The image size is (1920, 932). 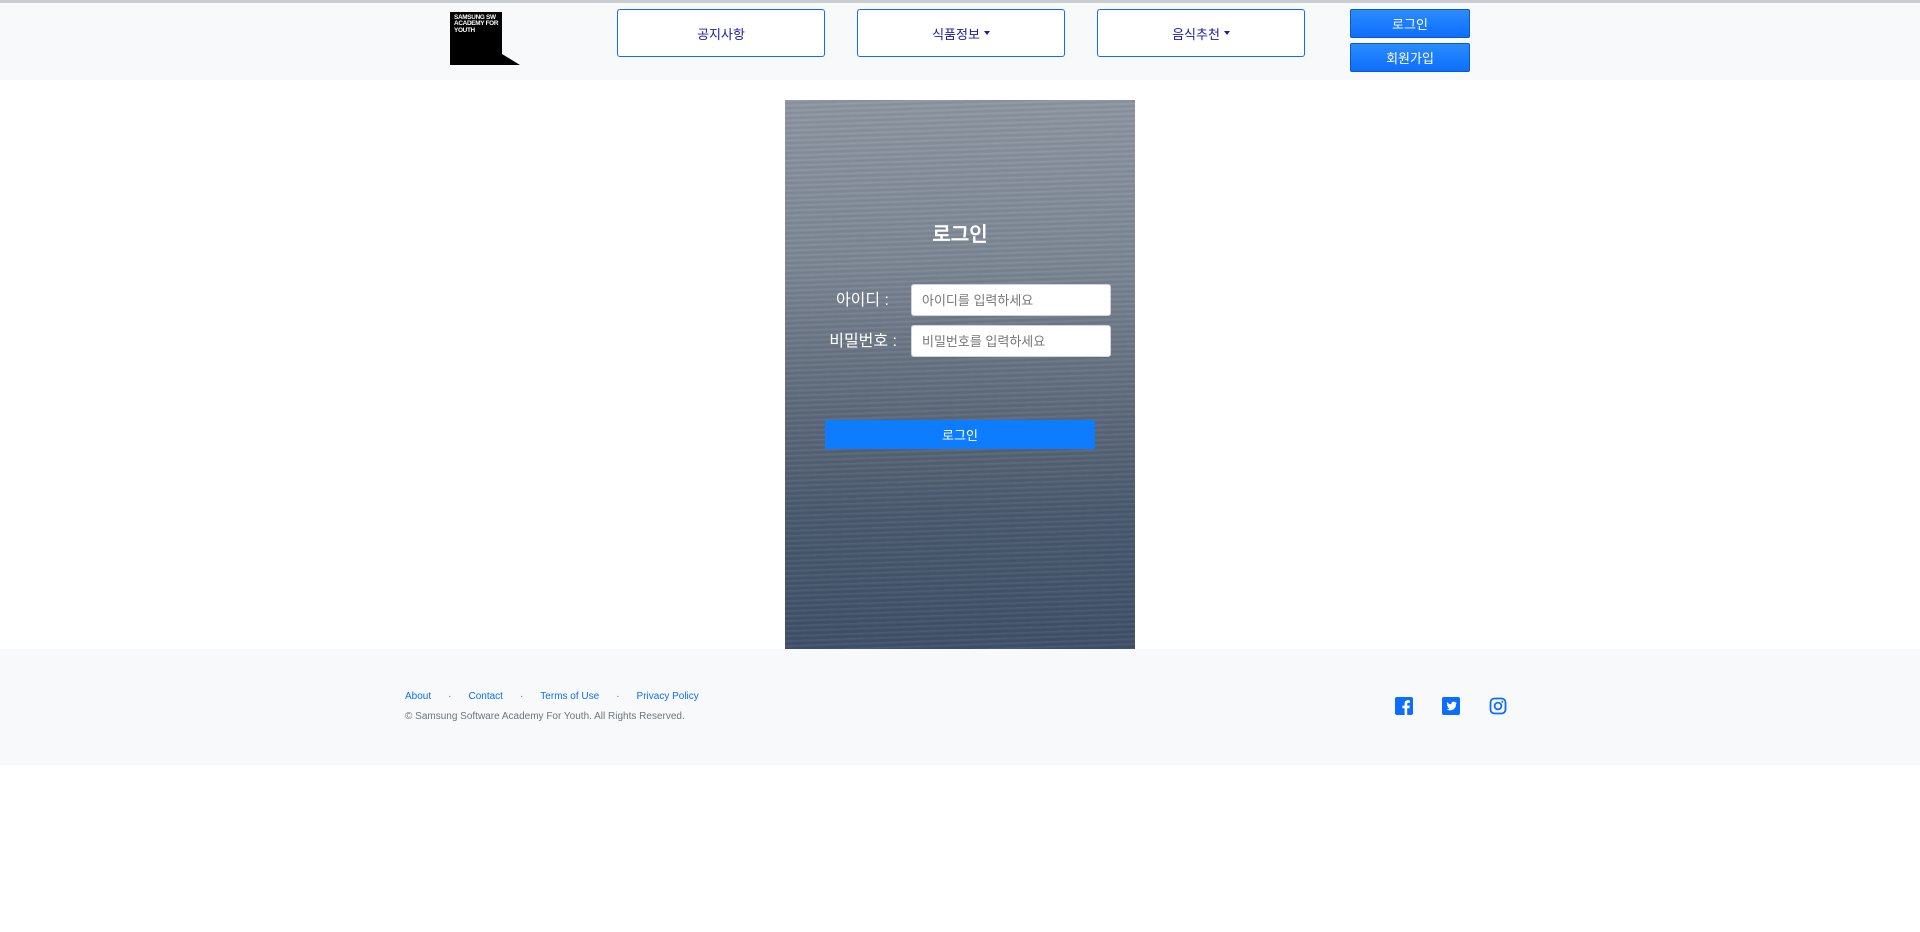 What do you see at coordinates (1011, 341) in the screenshot?
I see `password-input` at bounding box center [1011, 341].